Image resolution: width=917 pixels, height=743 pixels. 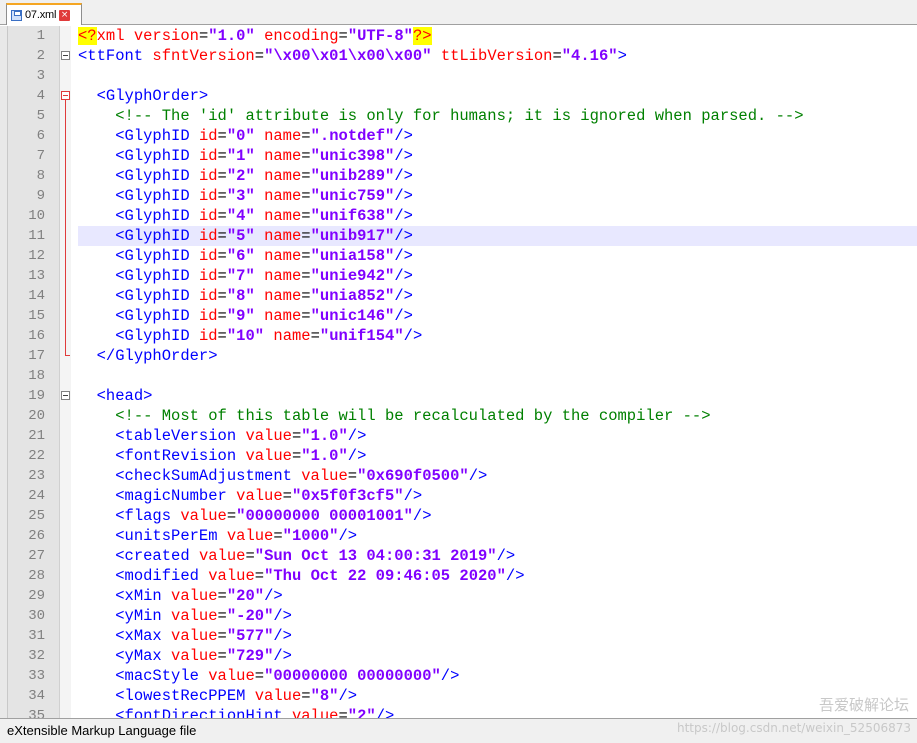 I want to click on line-number: 25, so click(x=36, y=516).